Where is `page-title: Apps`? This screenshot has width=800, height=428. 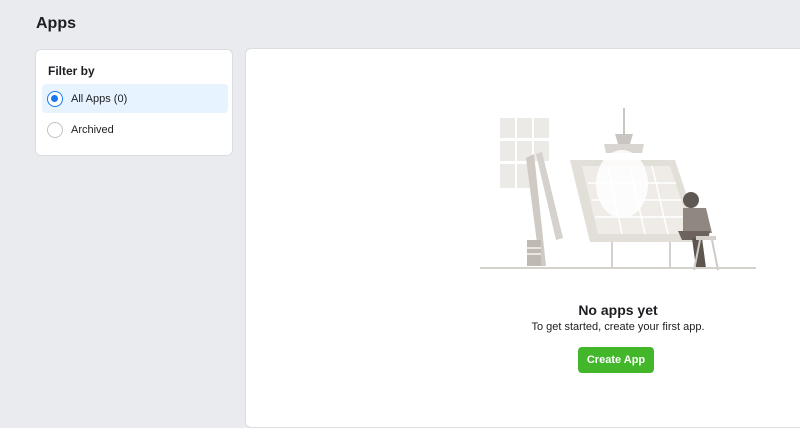 page-title: Apps is located at coordinates (56, 23).